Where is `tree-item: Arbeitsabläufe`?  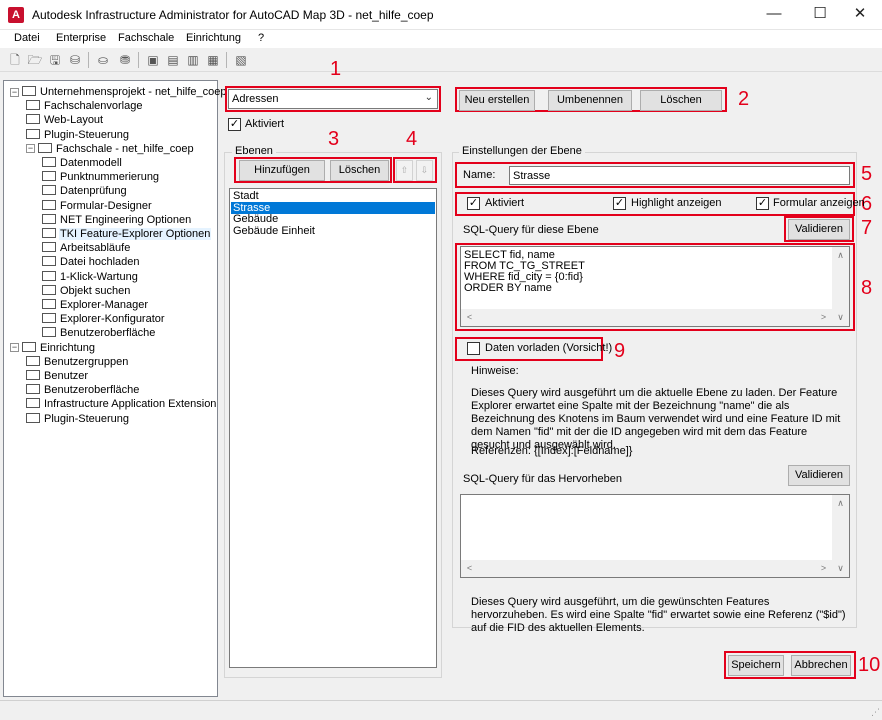 tree-item: Arbeitsabläufe is located at coordinates (86, 248).